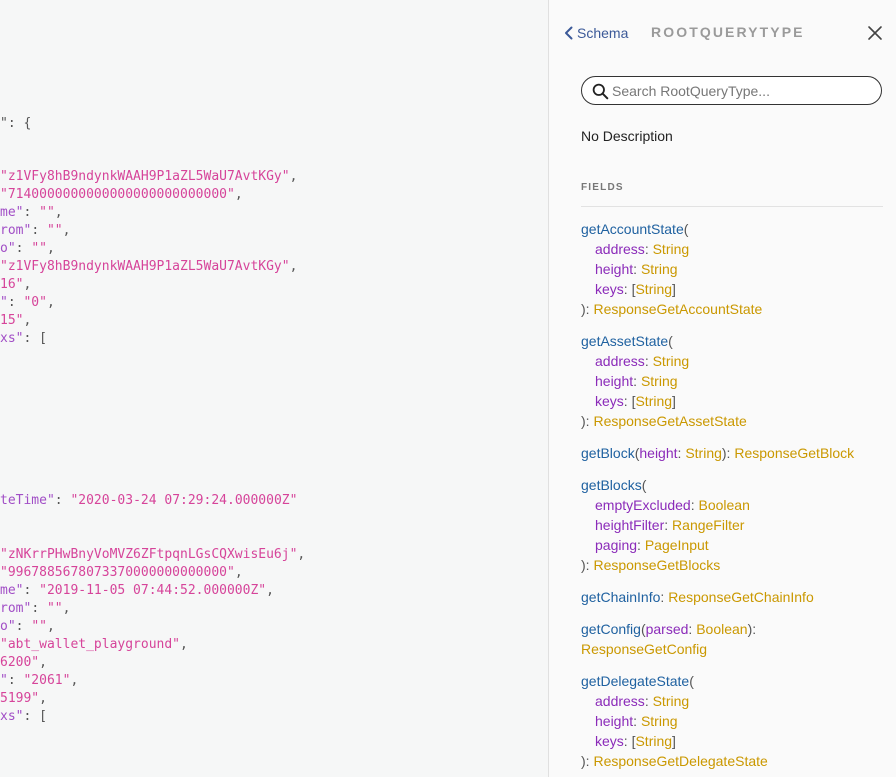 The width and height of the screenshot is (896, 777). What do you see at coordinates (677, 309) in the screenshot?
I see `type-name-link: ResponseGetAccountState` at bounding box center [677, 309].